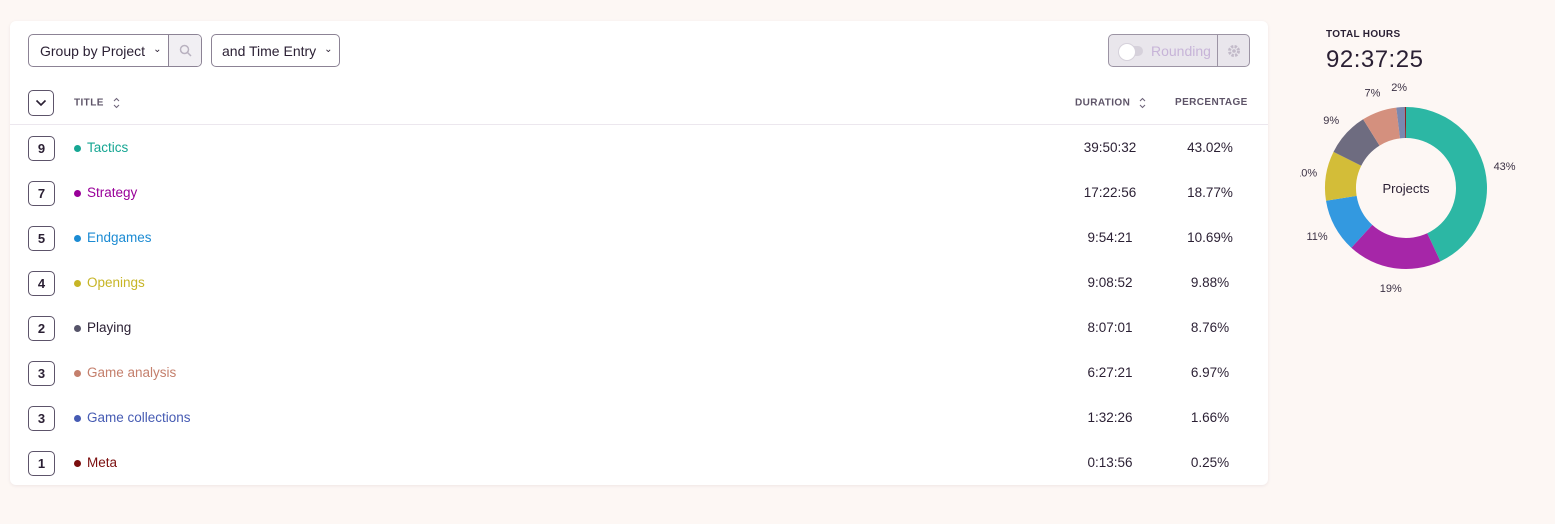  I want to click on group-by-dropdown: Group by Project ⌄, so click(115, 50).